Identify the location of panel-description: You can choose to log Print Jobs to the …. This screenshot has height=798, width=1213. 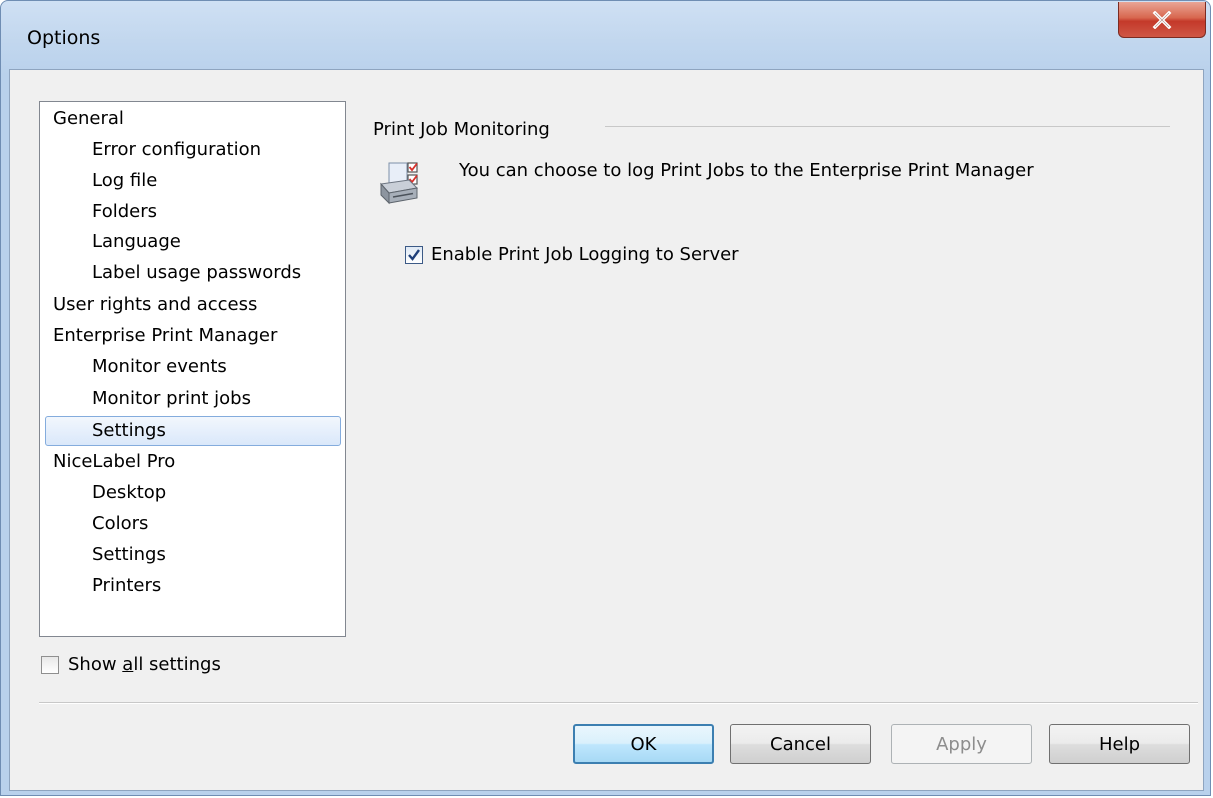
(746, 170).